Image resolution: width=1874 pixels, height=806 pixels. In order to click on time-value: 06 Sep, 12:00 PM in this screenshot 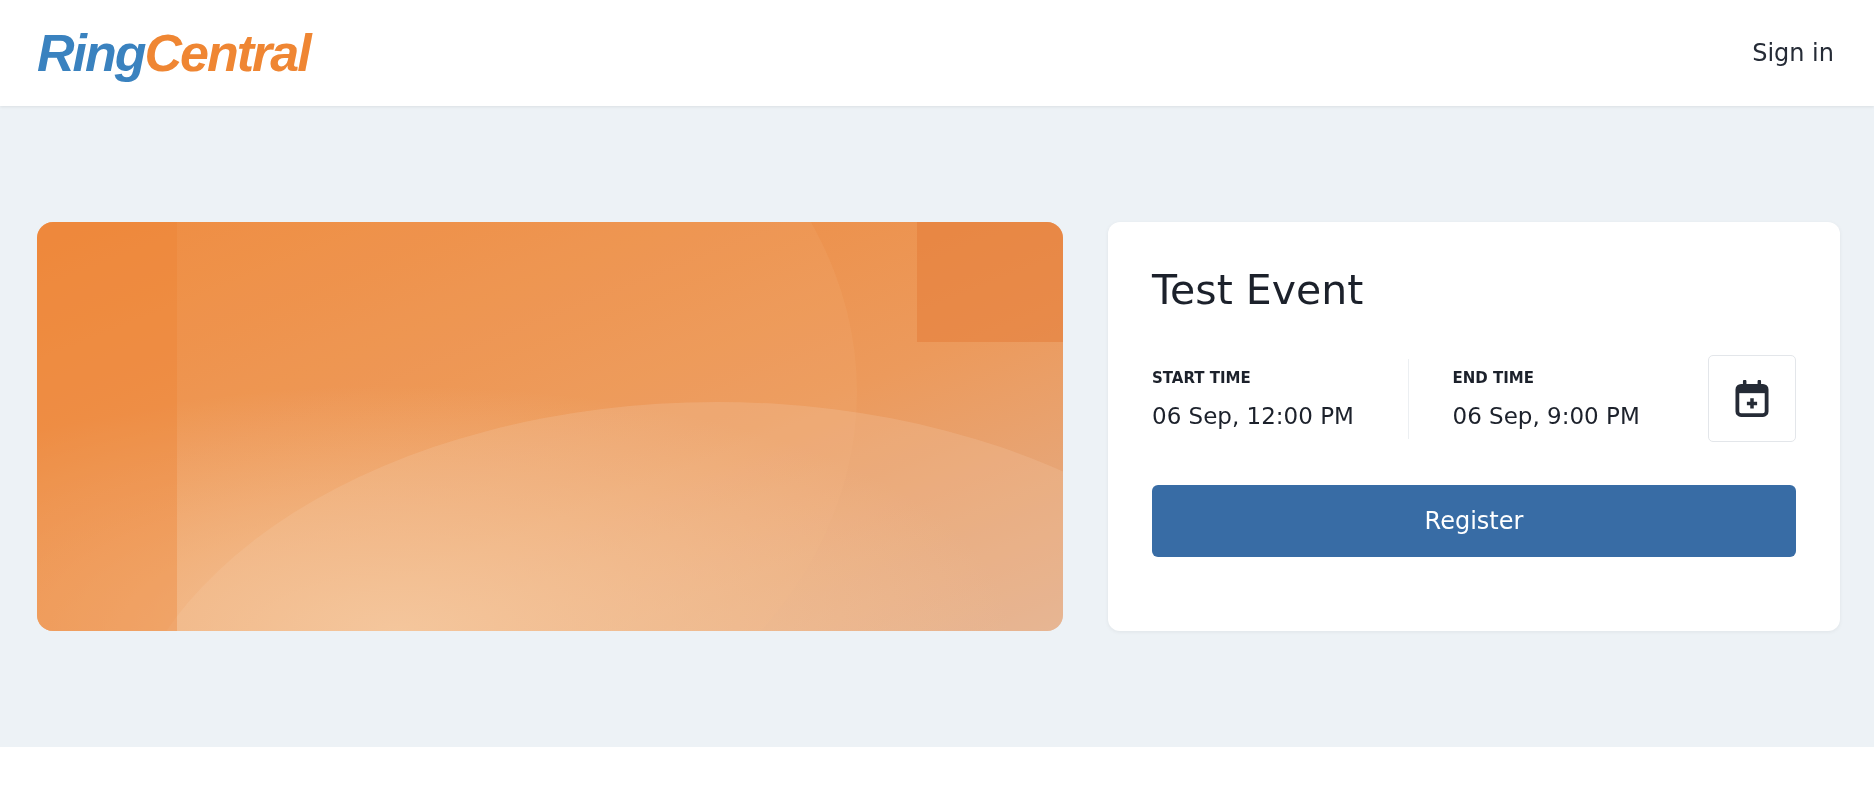, I will do `click(1253, 415)`.